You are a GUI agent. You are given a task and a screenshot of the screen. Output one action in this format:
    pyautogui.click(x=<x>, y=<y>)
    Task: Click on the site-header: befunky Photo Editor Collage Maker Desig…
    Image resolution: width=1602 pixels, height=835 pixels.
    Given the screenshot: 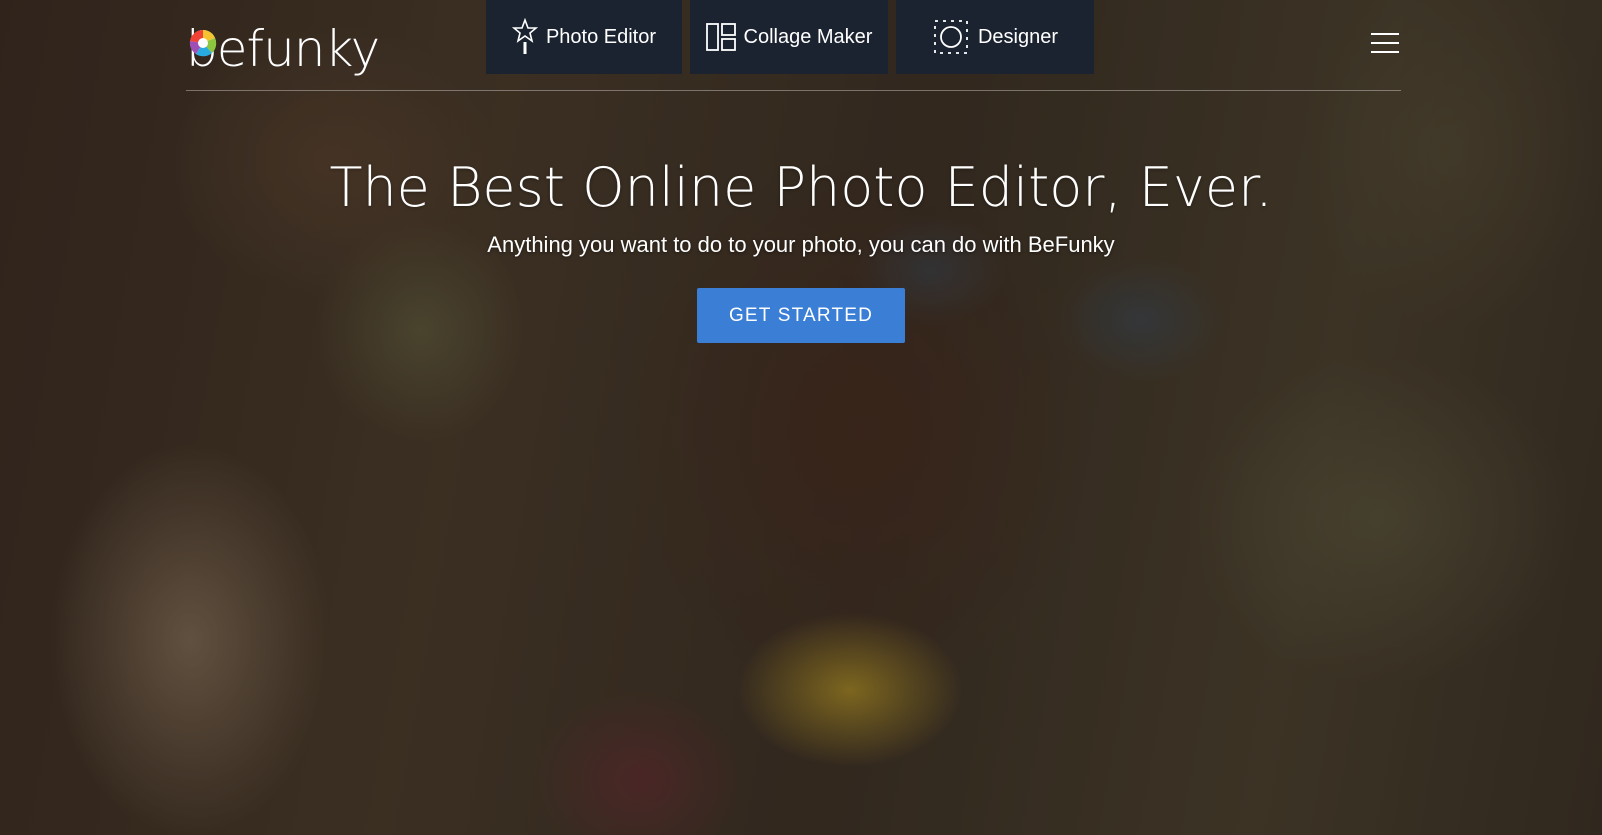 What is the action you would take?
    pyautogui.click(x=793, y=45)
    